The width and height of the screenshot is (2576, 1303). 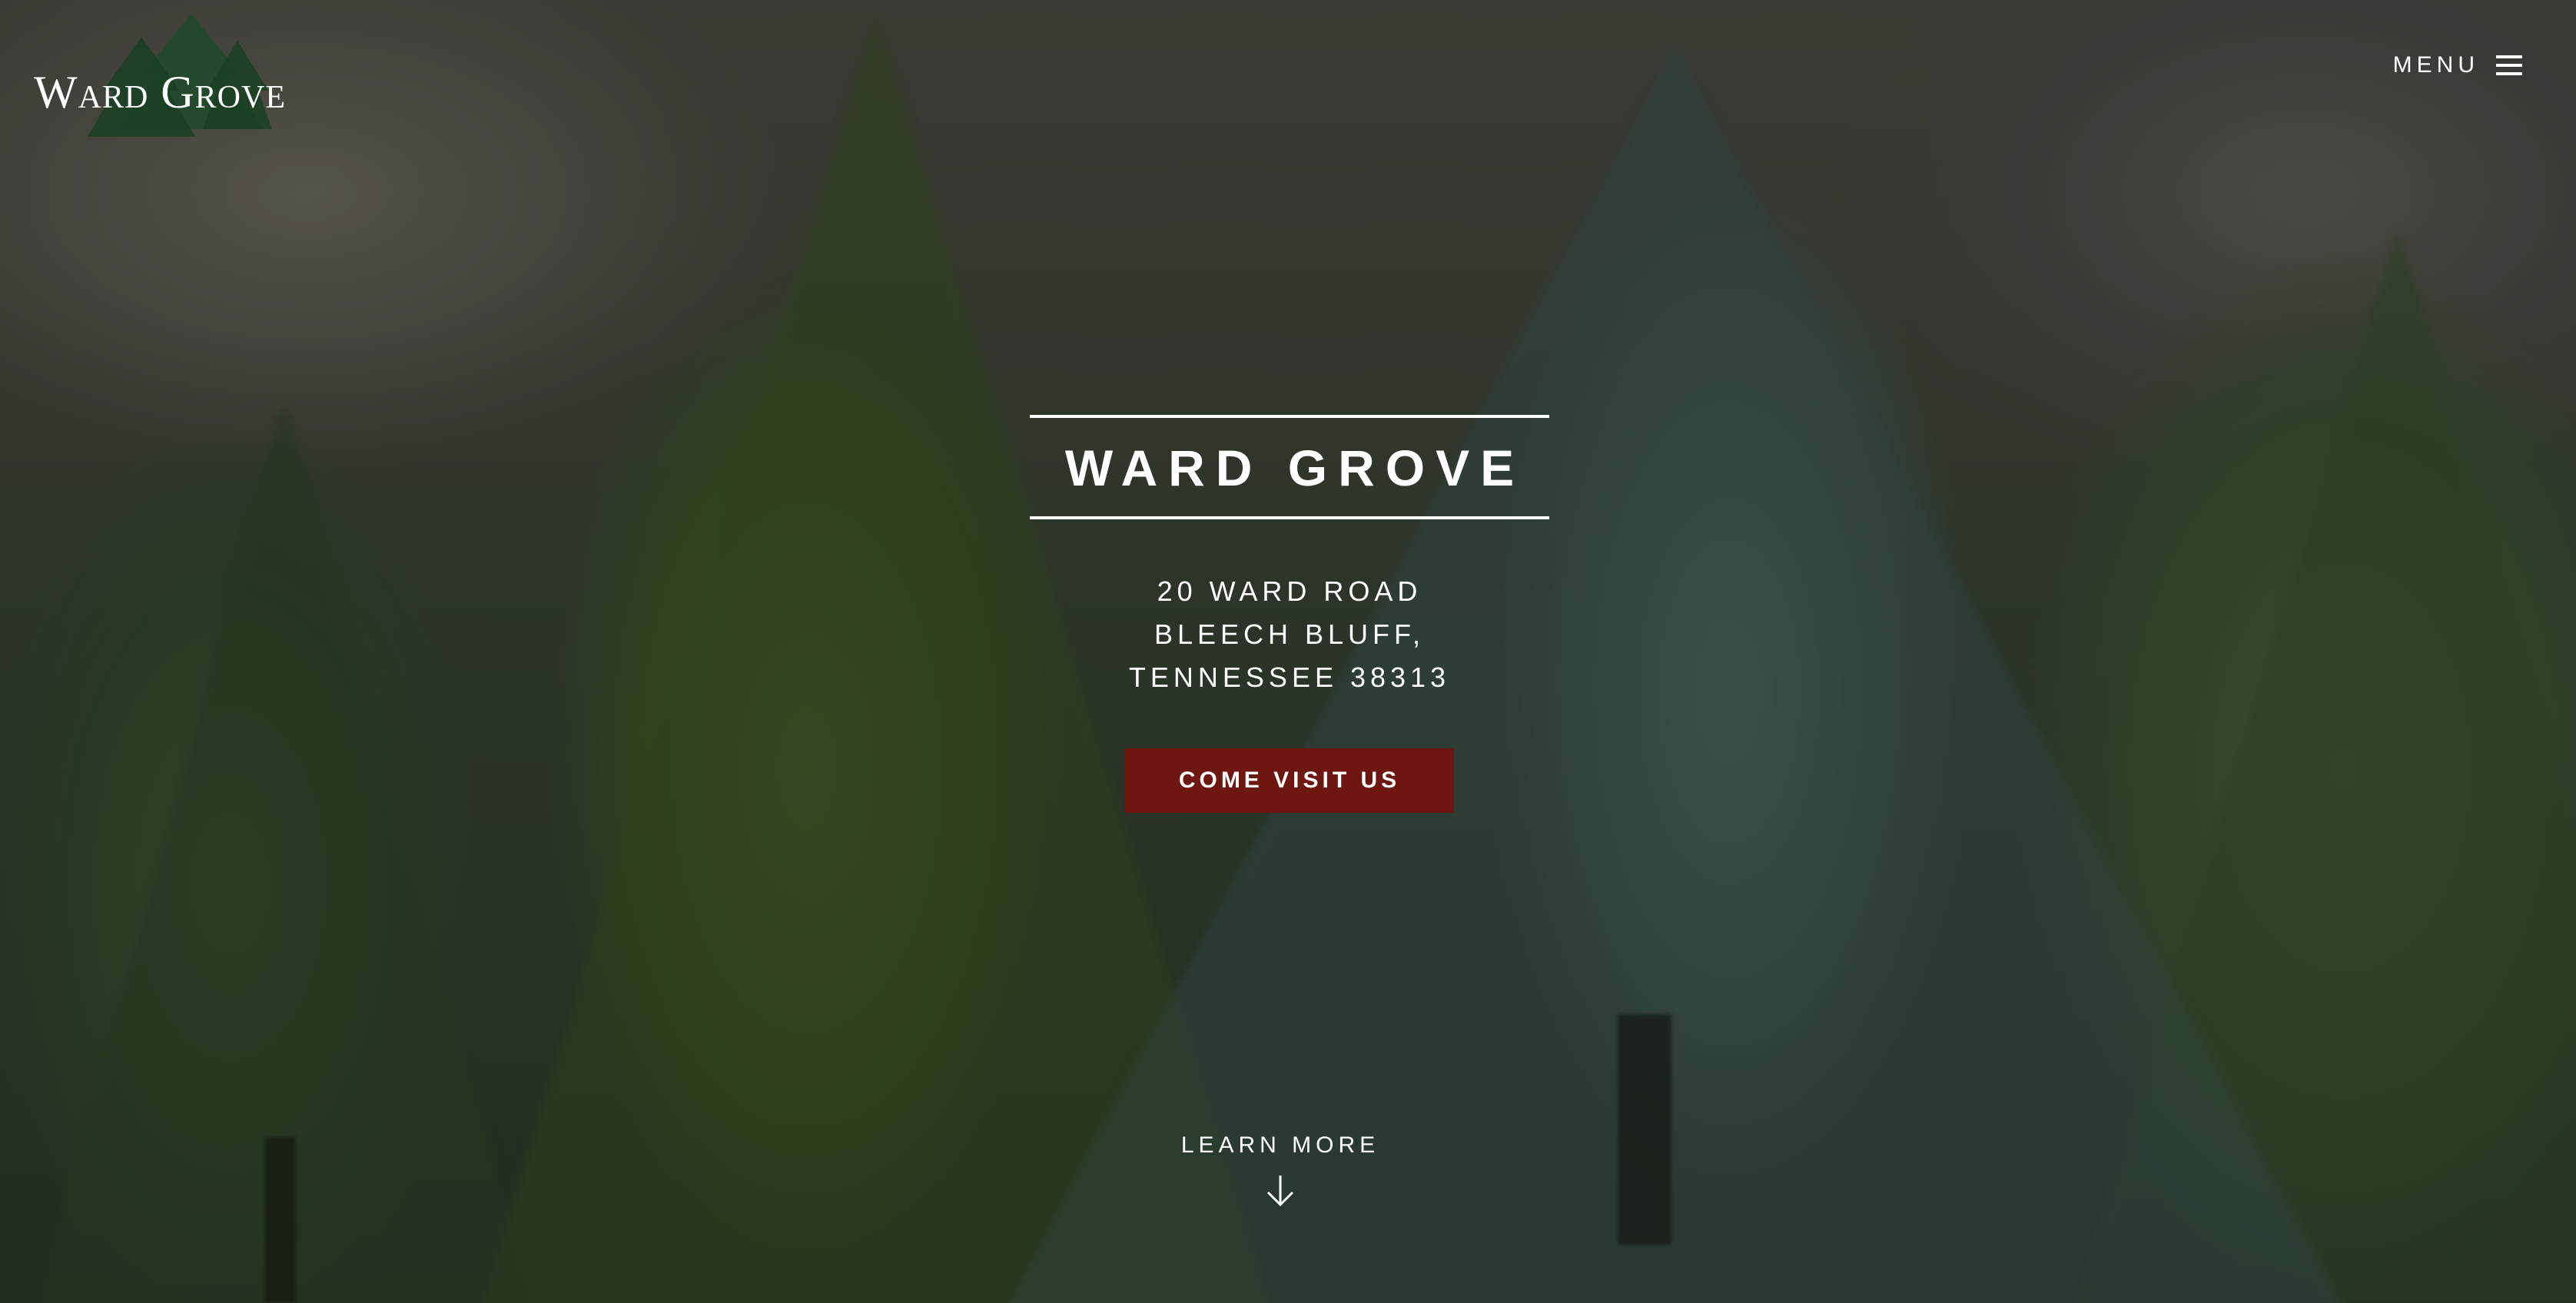 I want to click on menu-label: MENU, so click(x=2435, y=65).